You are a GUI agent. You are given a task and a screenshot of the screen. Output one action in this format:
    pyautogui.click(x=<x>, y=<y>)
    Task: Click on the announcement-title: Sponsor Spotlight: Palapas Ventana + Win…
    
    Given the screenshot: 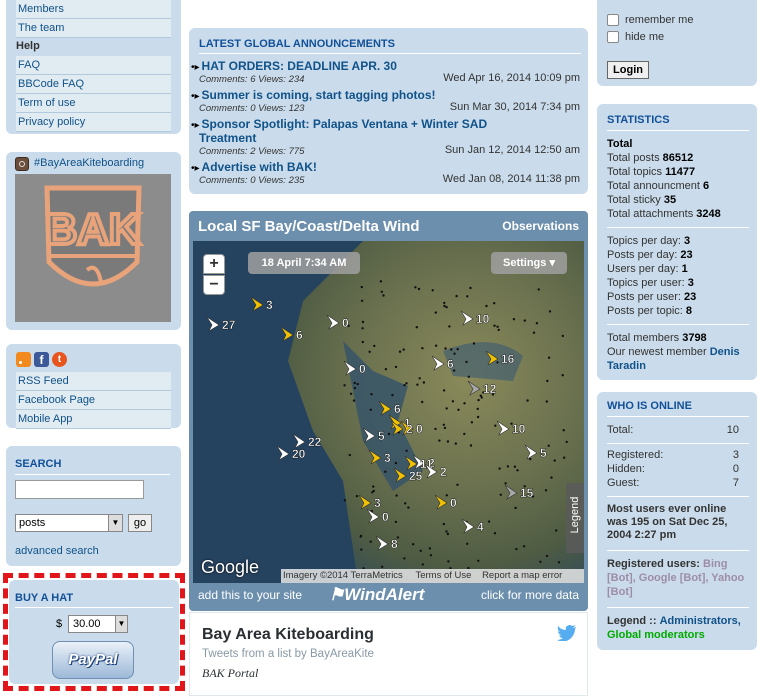 What is the action you would take?
    pyautogui.click(x=345, y=124)
    